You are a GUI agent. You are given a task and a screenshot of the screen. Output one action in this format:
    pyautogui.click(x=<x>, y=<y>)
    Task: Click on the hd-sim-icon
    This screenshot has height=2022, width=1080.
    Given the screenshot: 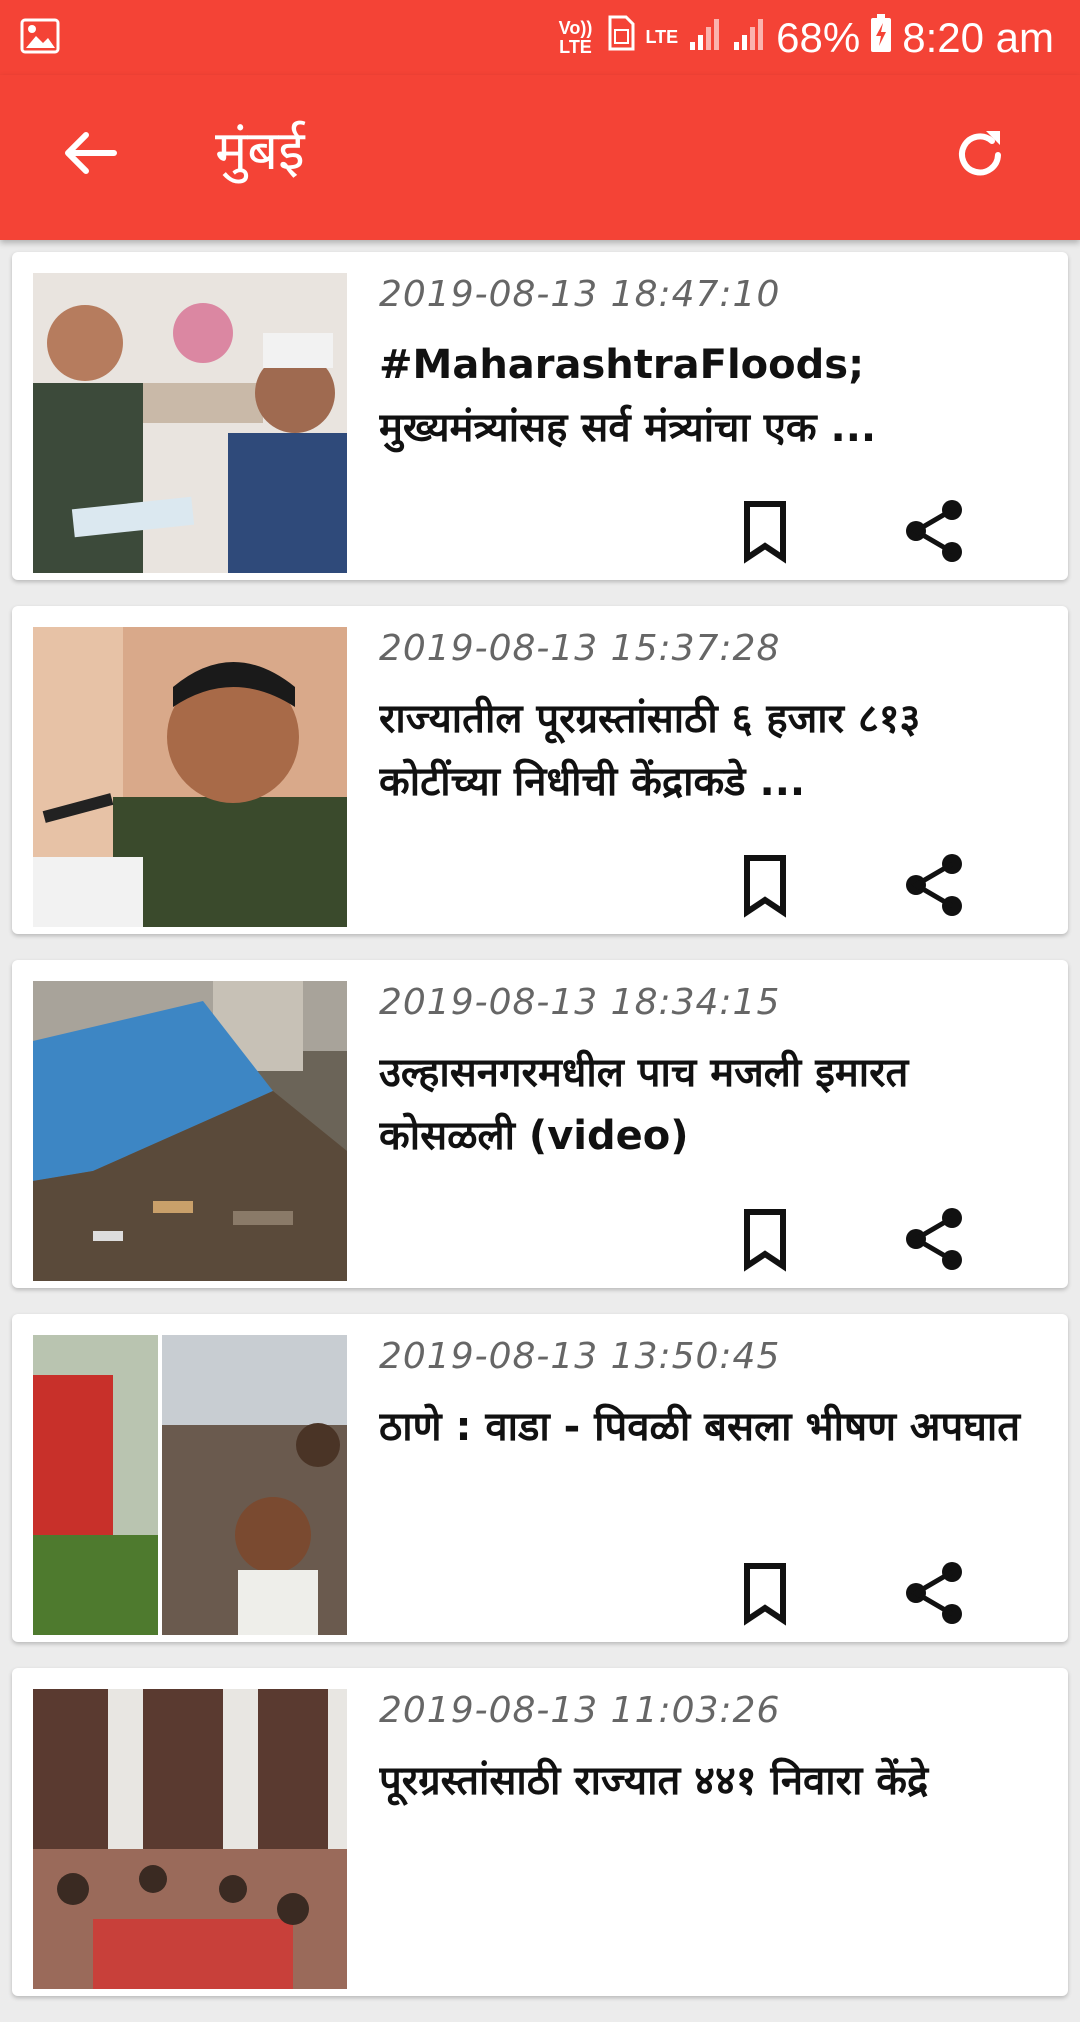 What is the action you would take?
    pyautogui.click(x=621, y=38)
    